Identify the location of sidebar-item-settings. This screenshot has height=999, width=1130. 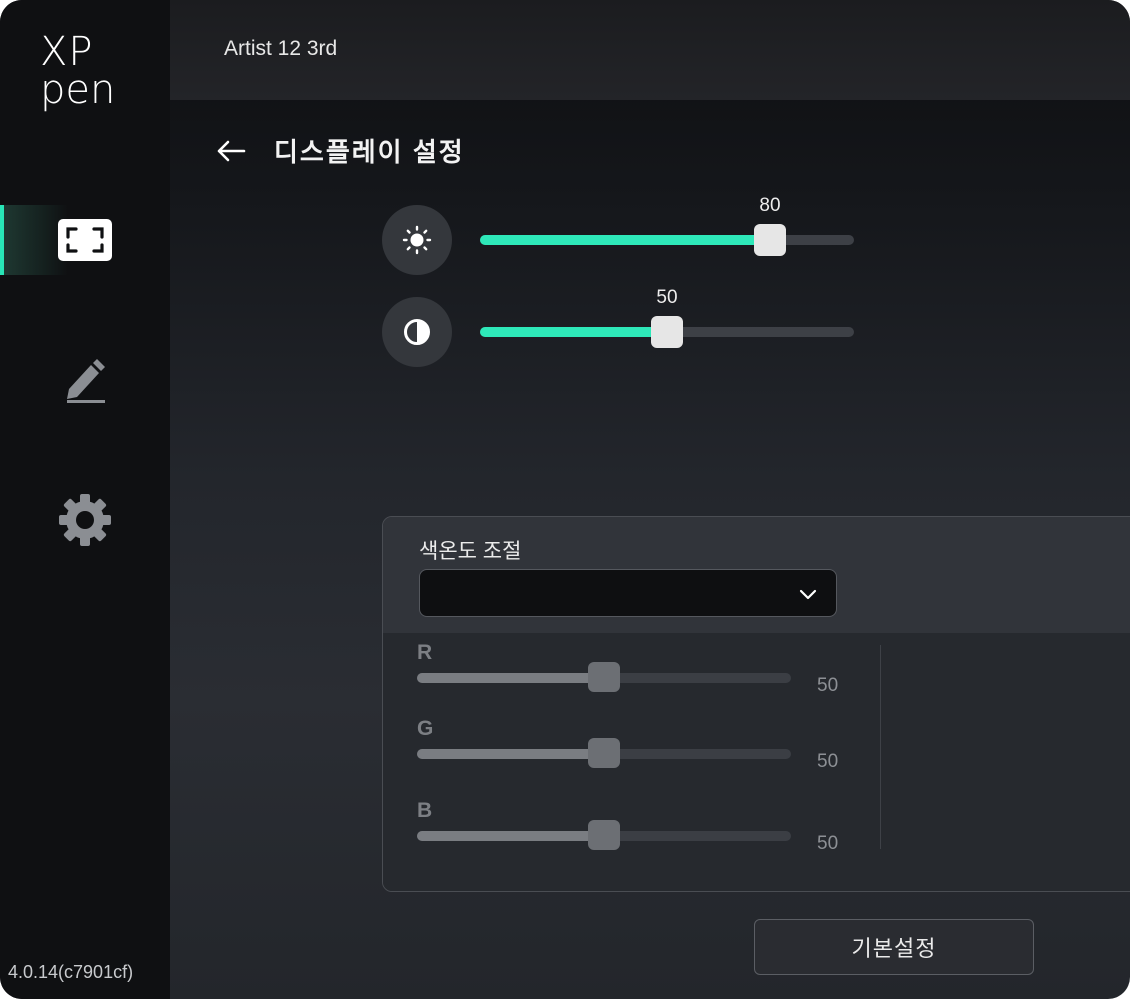
(85, 520).